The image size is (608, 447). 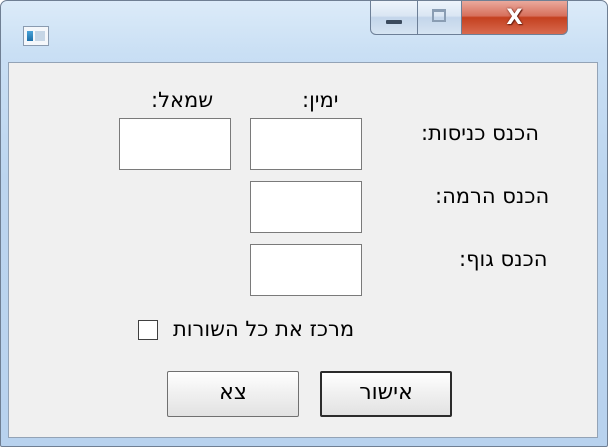 I want to click on center-all-lines-checkbox, so click(x=148, y=330).